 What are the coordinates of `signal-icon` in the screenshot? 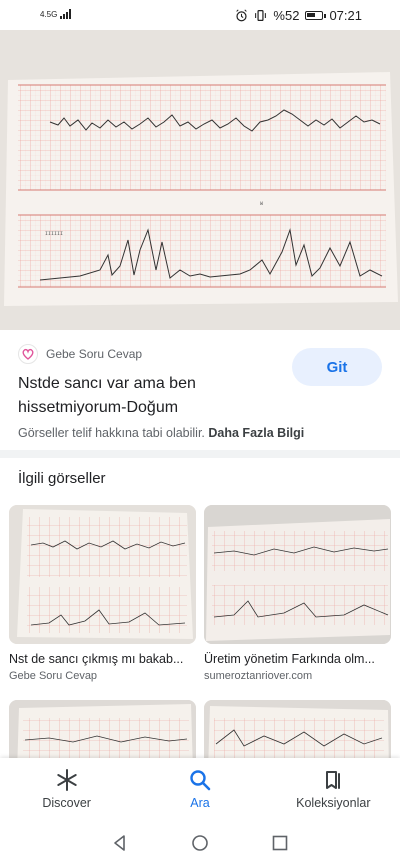 It's located at (66, 14).